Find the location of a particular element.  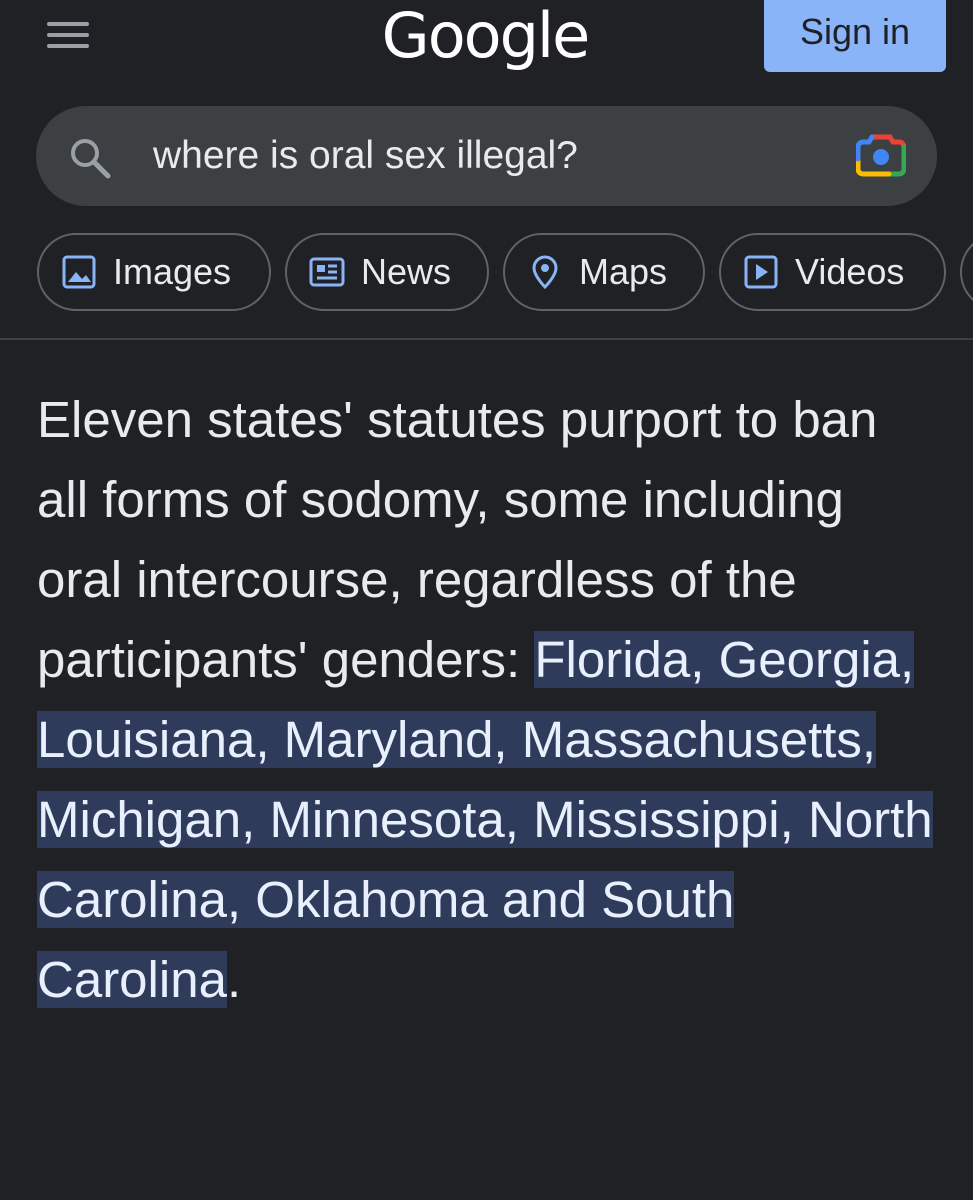

newspaper-icon is located at coordinates (327, 272).